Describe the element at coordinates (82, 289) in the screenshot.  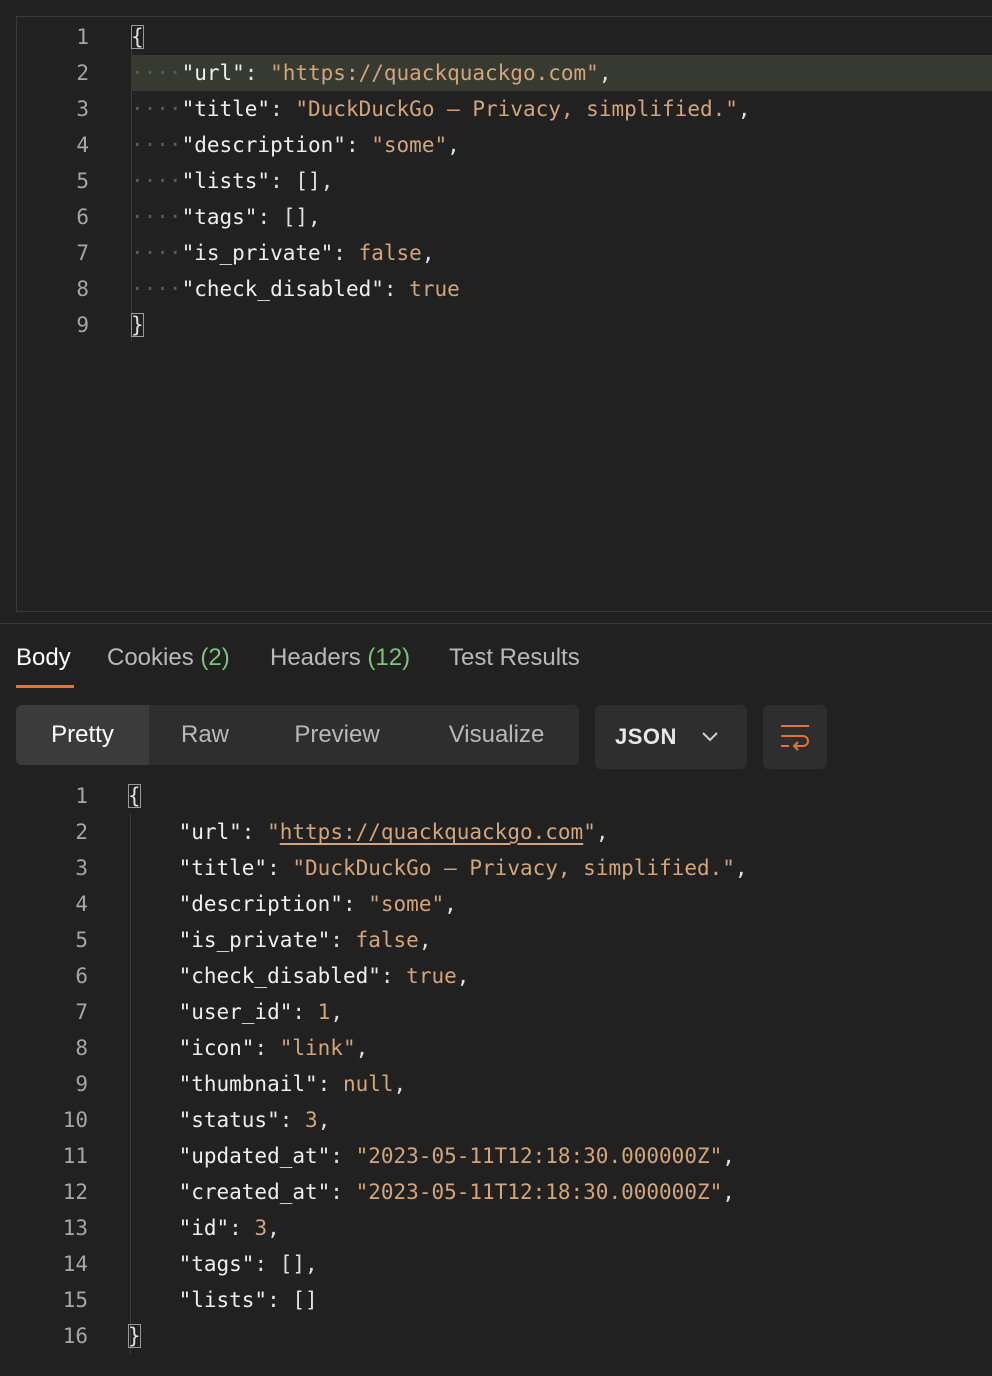
I see `line-number: 8` at that location.